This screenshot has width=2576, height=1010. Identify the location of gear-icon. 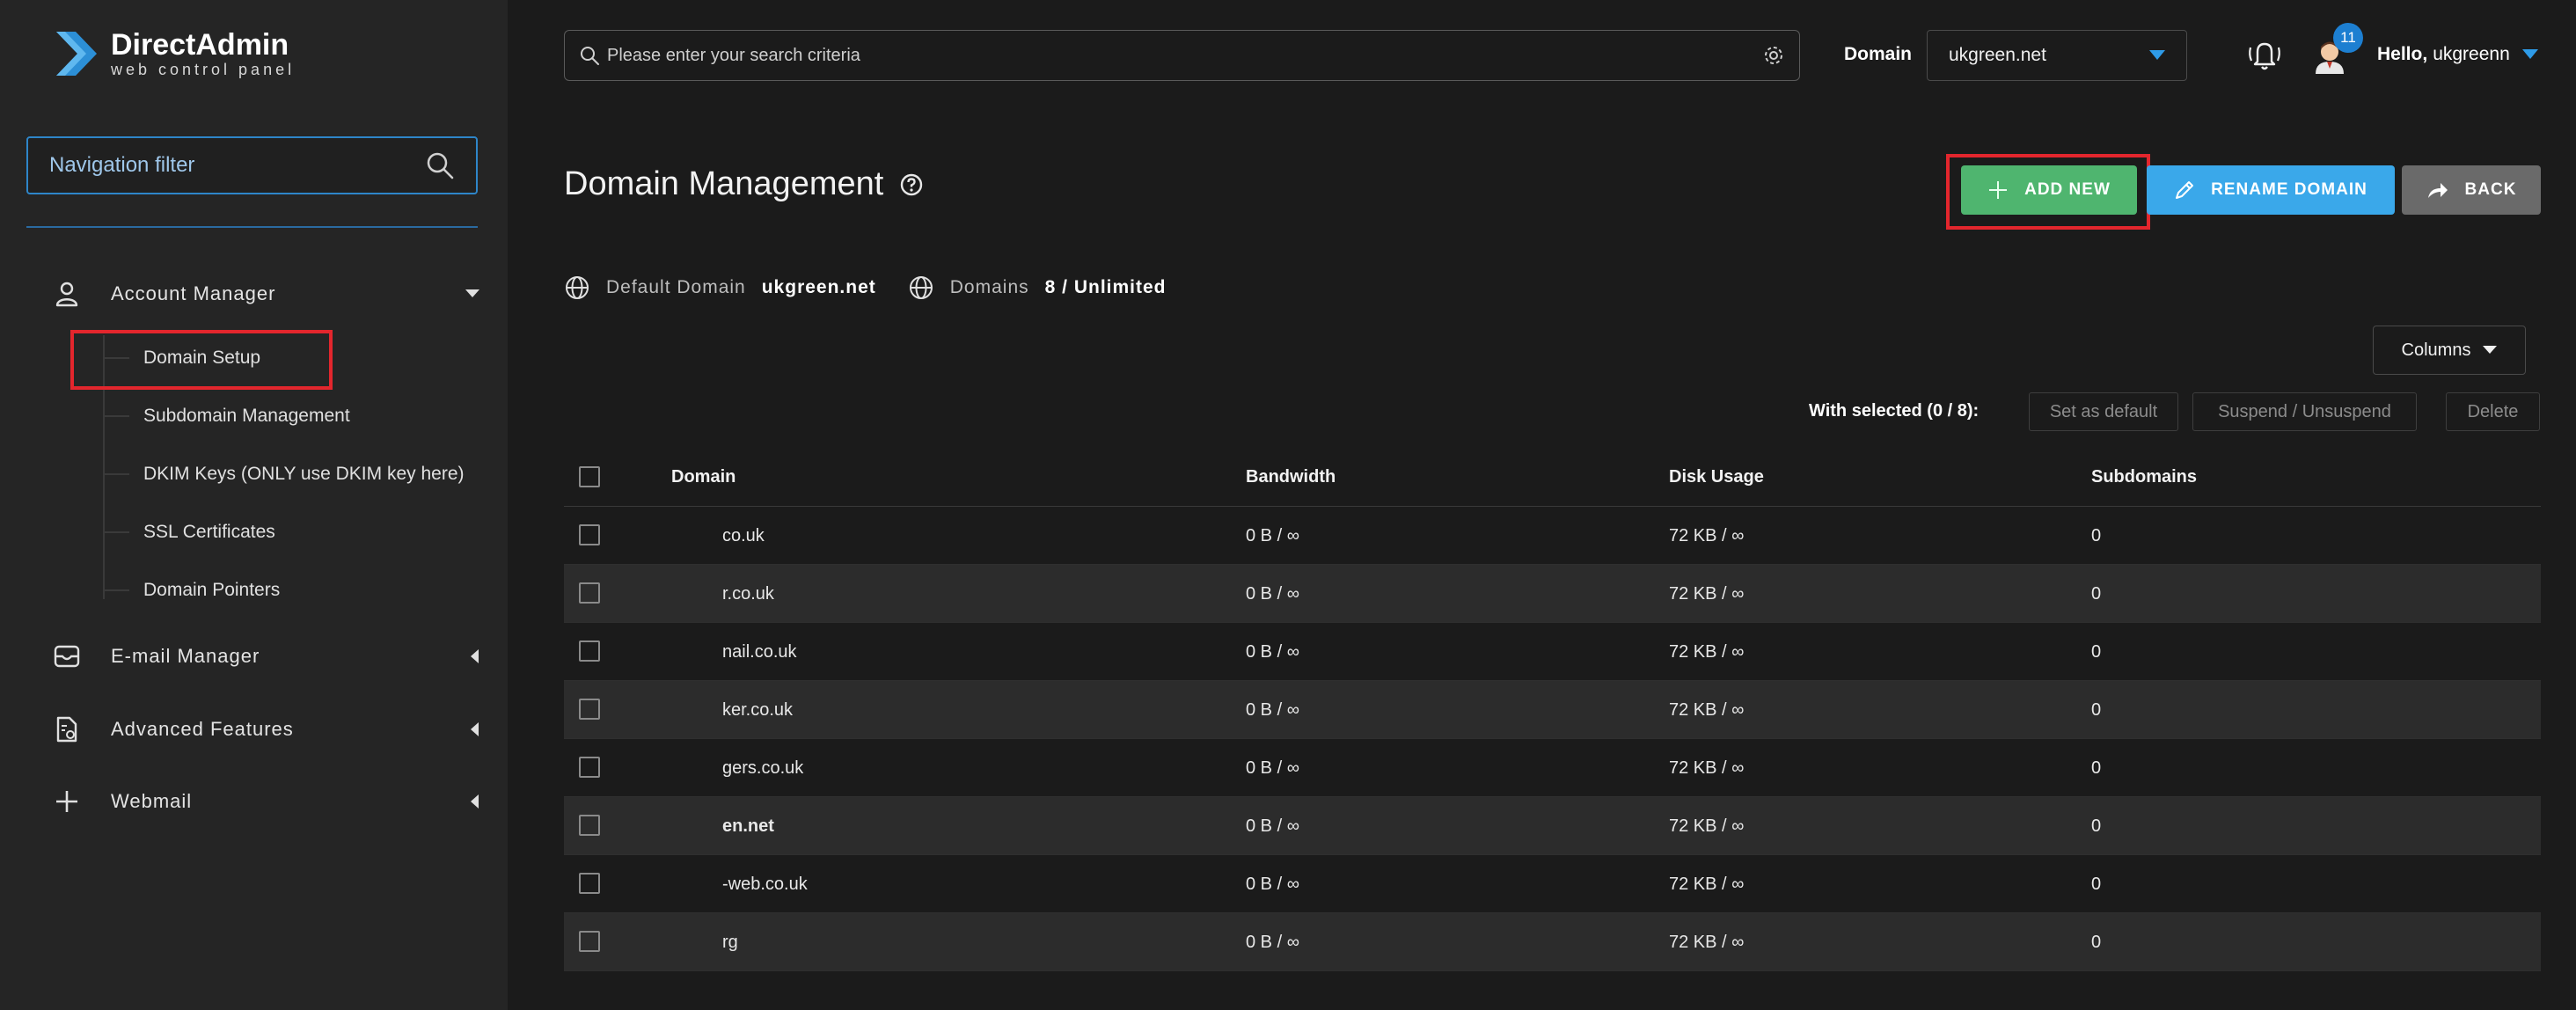
(1773, 55).